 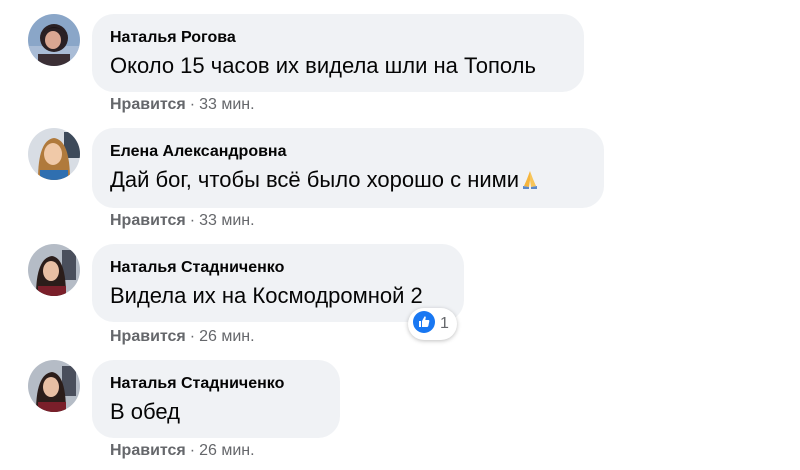 I want to click on comment-author: Елена Александровна, so click(x=348, y=152).